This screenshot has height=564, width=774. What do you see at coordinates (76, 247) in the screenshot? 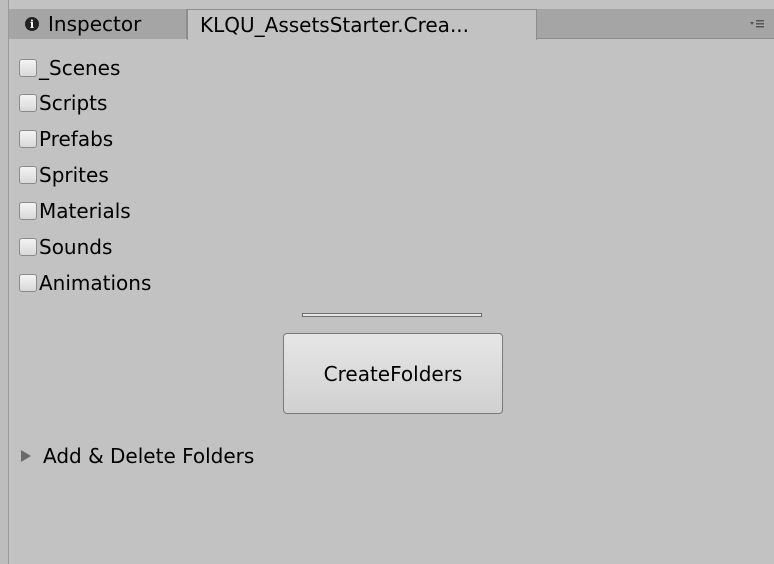
I see `folder-label: Sounds` at bounding box center [76, 247].